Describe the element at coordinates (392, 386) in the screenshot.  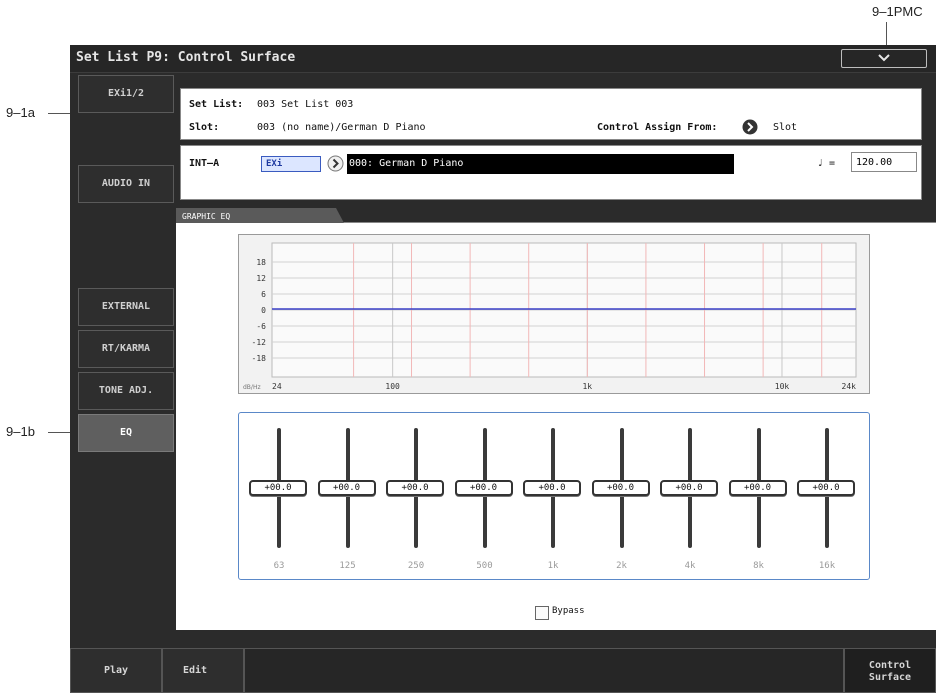
I see `x-tick-label: 100` at that location.